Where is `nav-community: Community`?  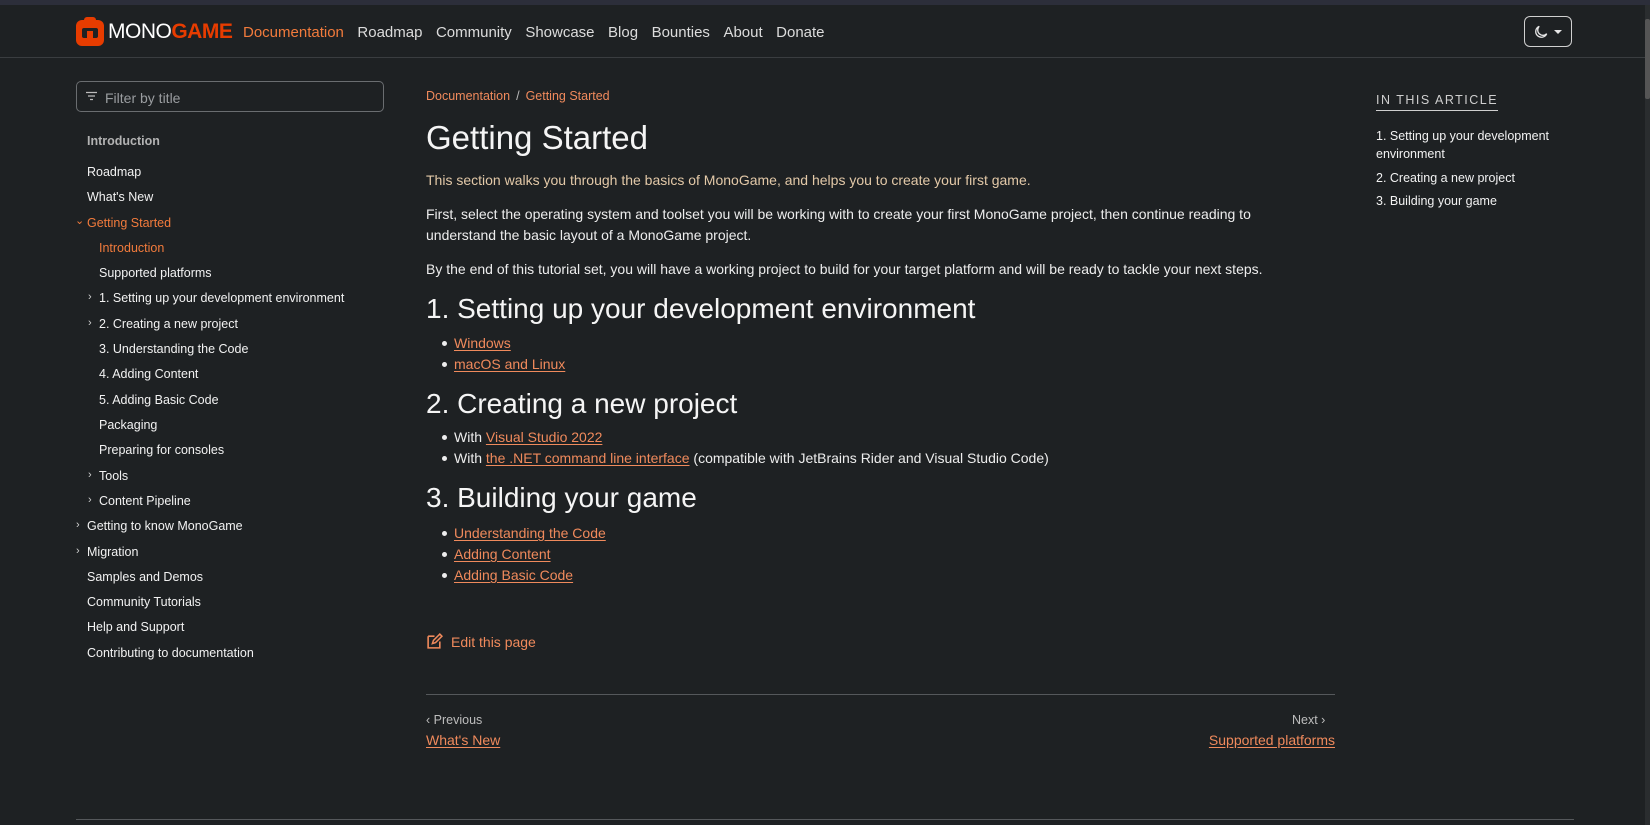
nav-community: Community is located at coordinates (474, 32).